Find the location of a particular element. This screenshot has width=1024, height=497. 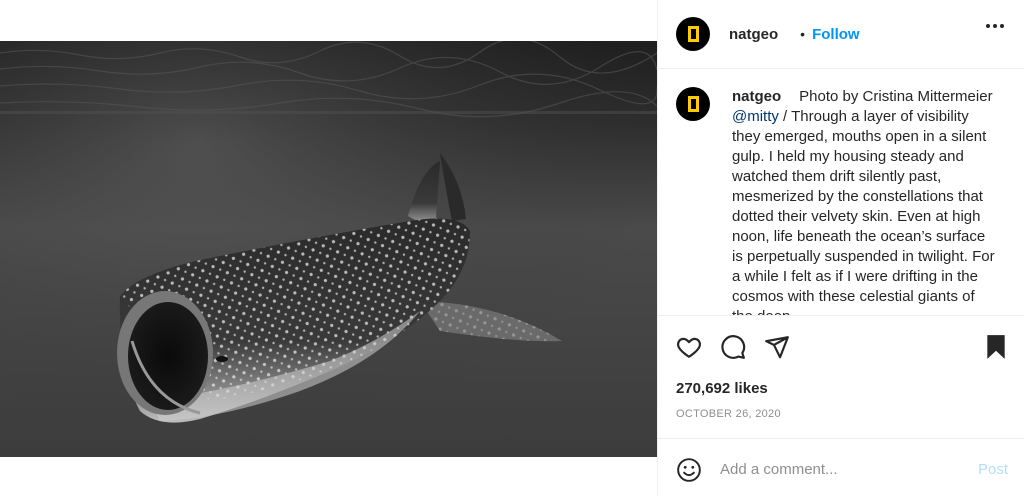

post-comment-button: Post is located at coordinates (993, 469).